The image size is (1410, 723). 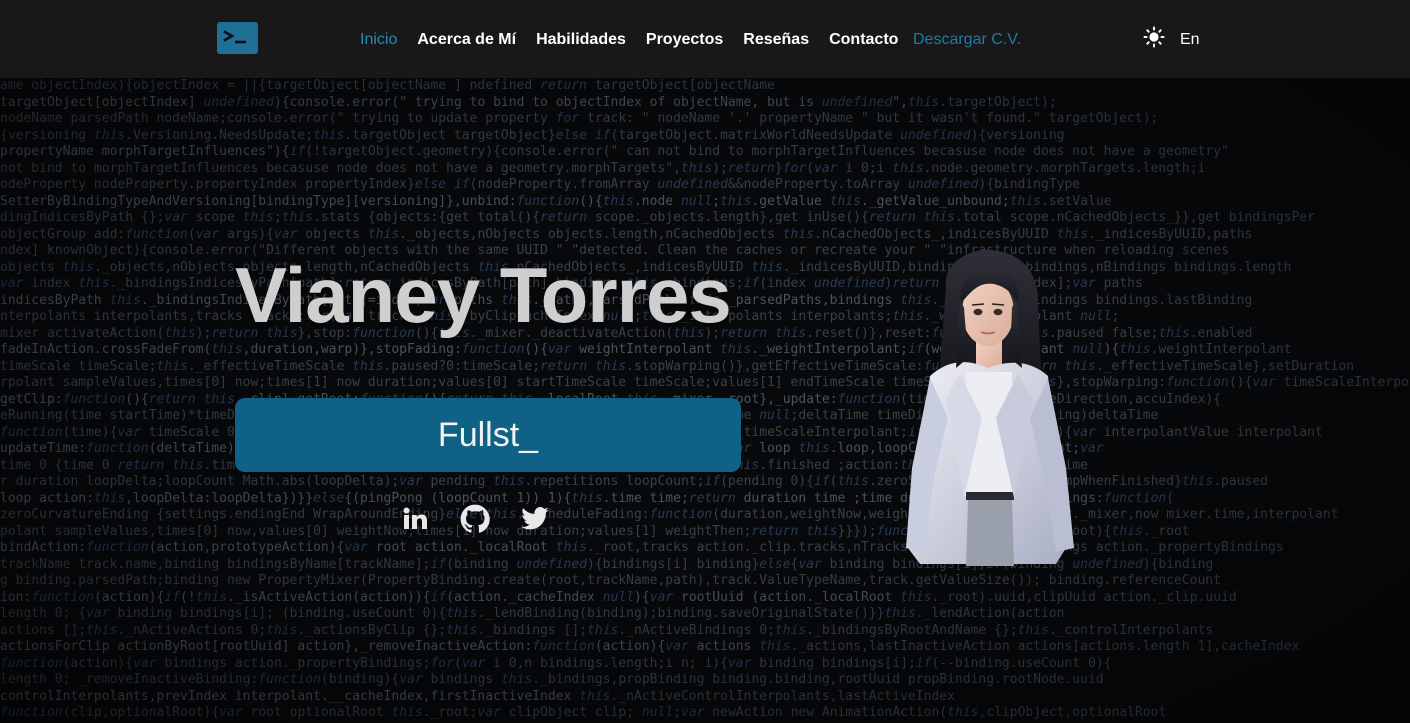 I want to click on github-icon, so click(x=475, y=519).